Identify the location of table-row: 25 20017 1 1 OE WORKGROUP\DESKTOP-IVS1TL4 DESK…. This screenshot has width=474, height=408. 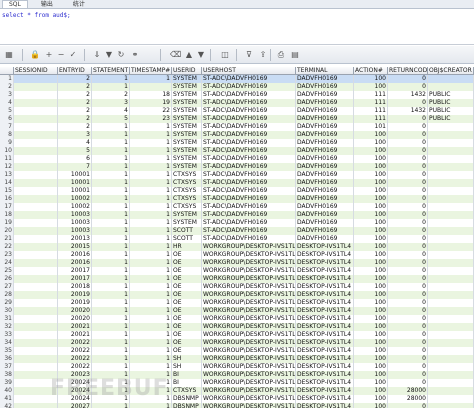
(237, 271).